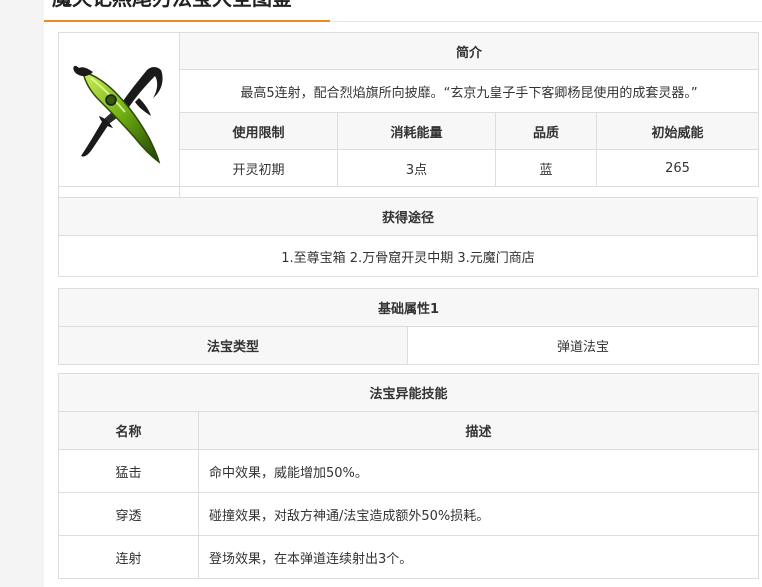  I want to click on title-underline, so click(187, 21).